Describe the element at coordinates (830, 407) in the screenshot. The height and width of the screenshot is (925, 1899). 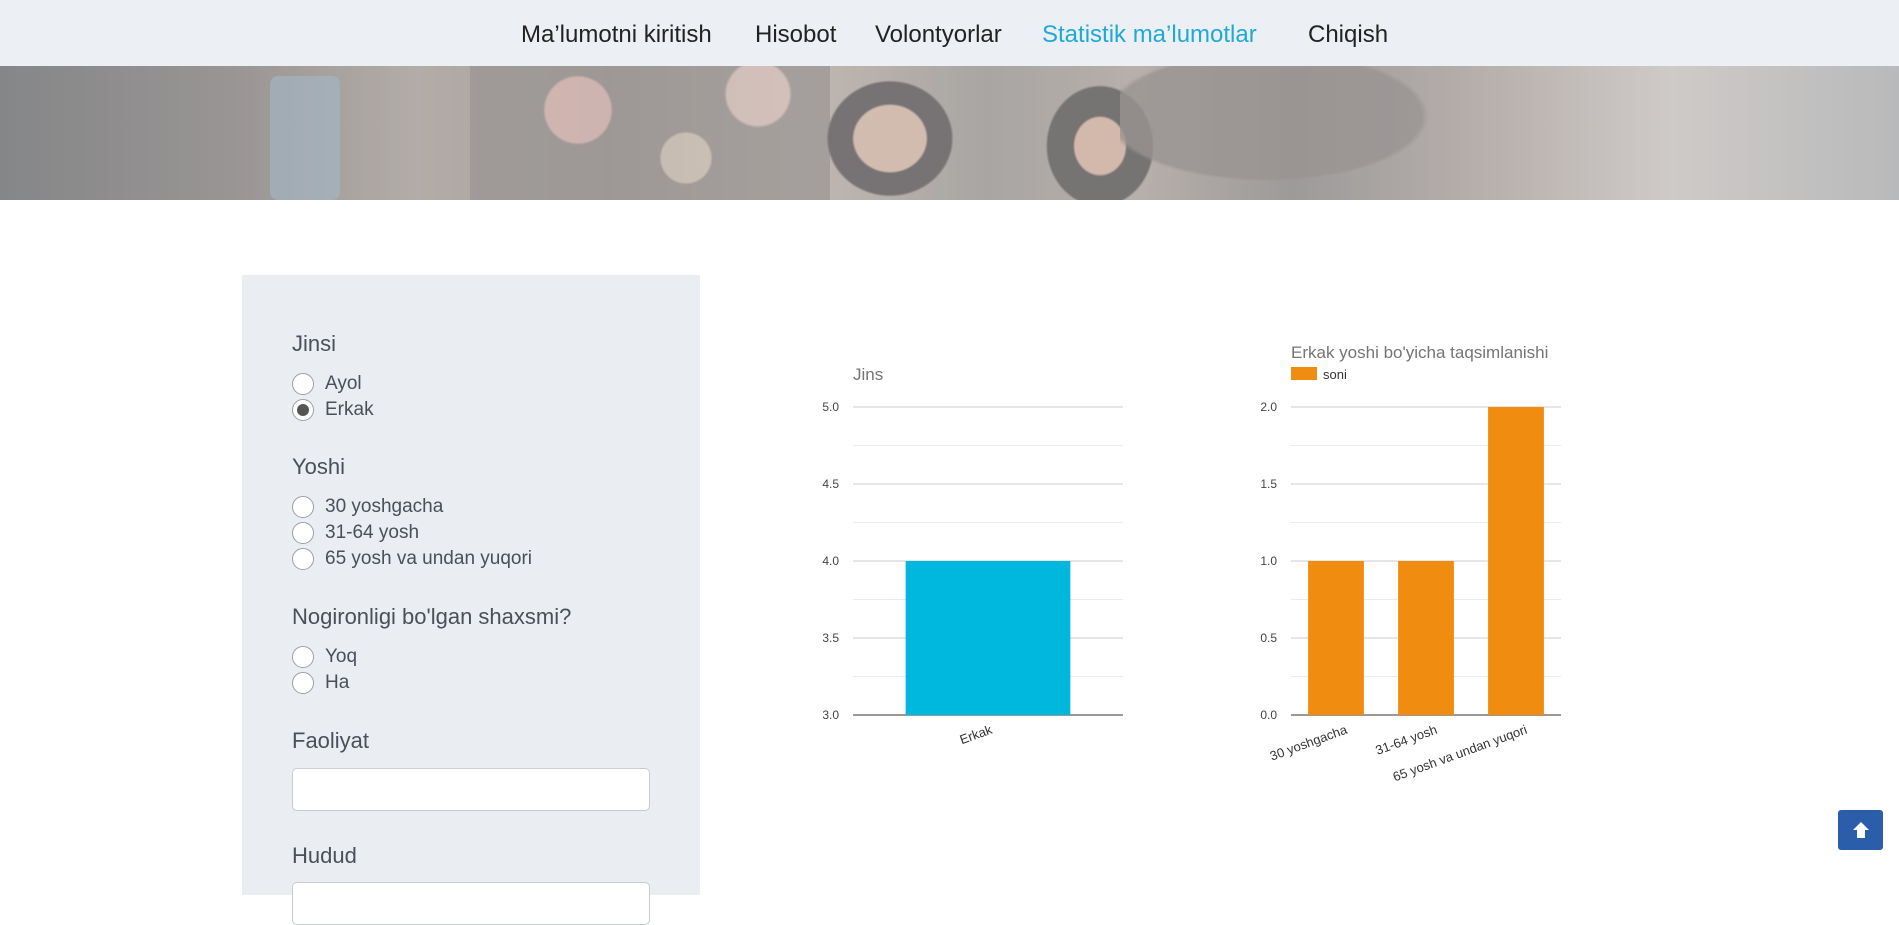
I see `y-tick-label: 5.0` at that location.